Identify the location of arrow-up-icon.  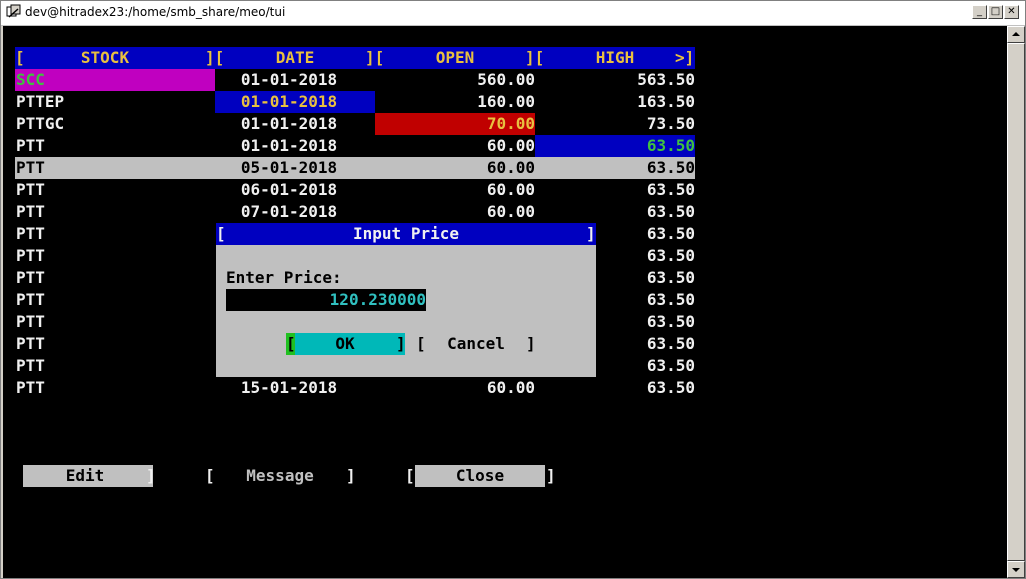
(1016, 34).